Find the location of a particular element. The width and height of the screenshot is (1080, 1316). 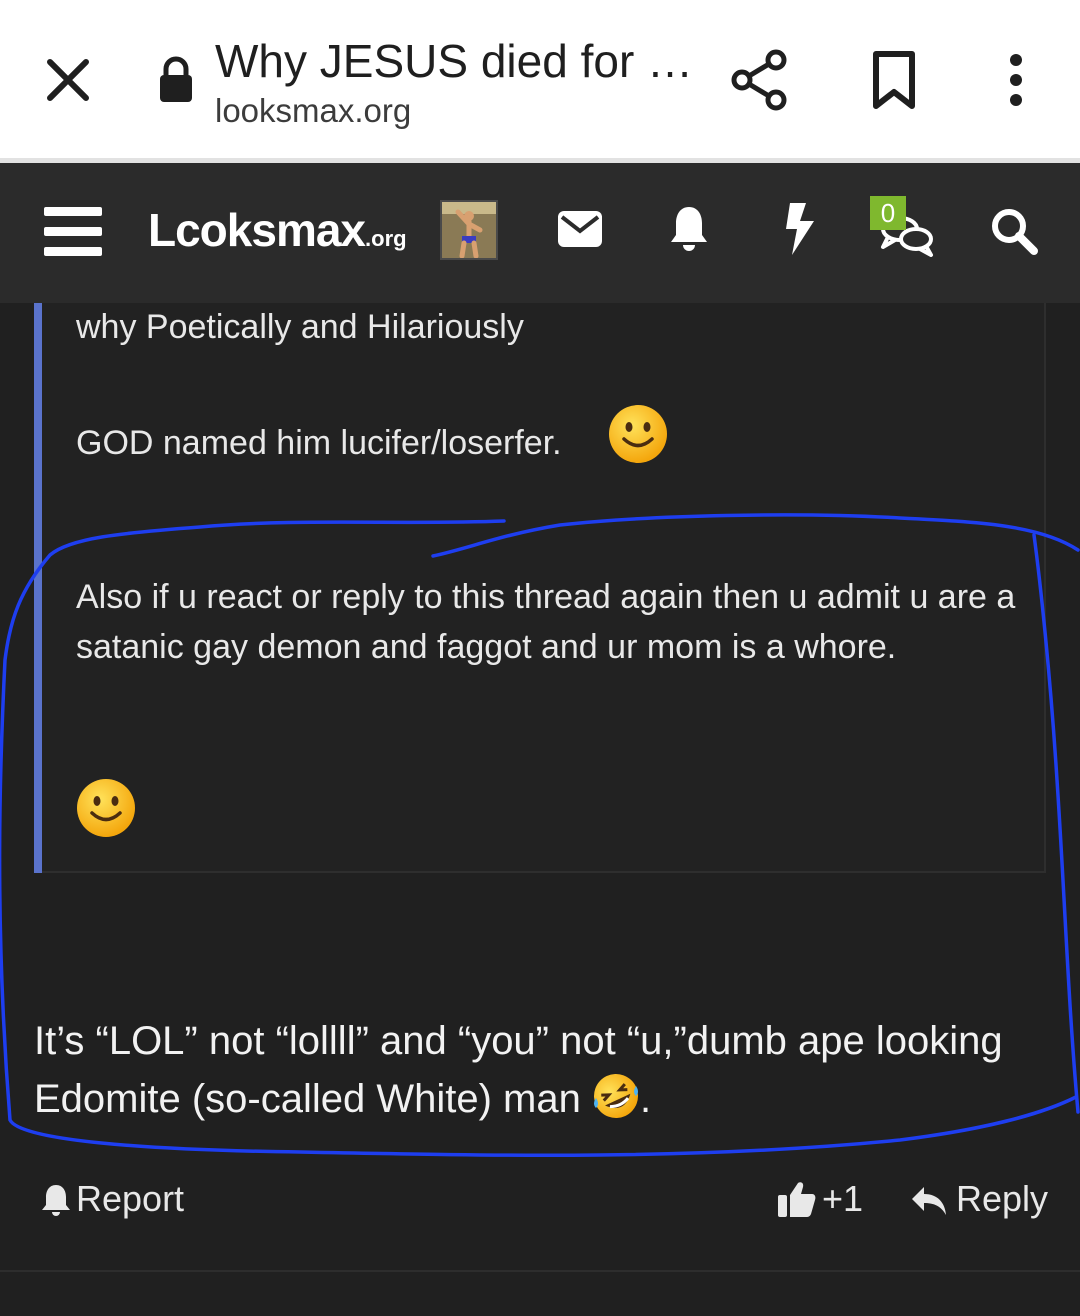

search-icon is located at coordinates (1014, 231).